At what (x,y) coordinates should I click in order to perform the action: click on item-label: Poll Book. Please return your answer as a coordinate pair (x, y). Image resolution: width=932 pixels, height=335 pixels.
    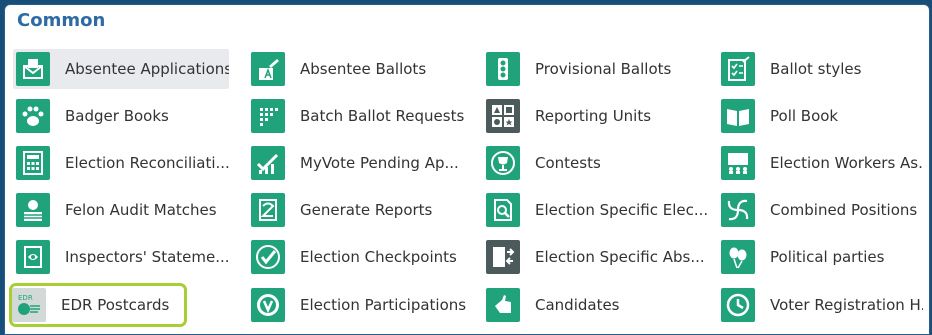
    Looking at the image, I should click on (804, 116).